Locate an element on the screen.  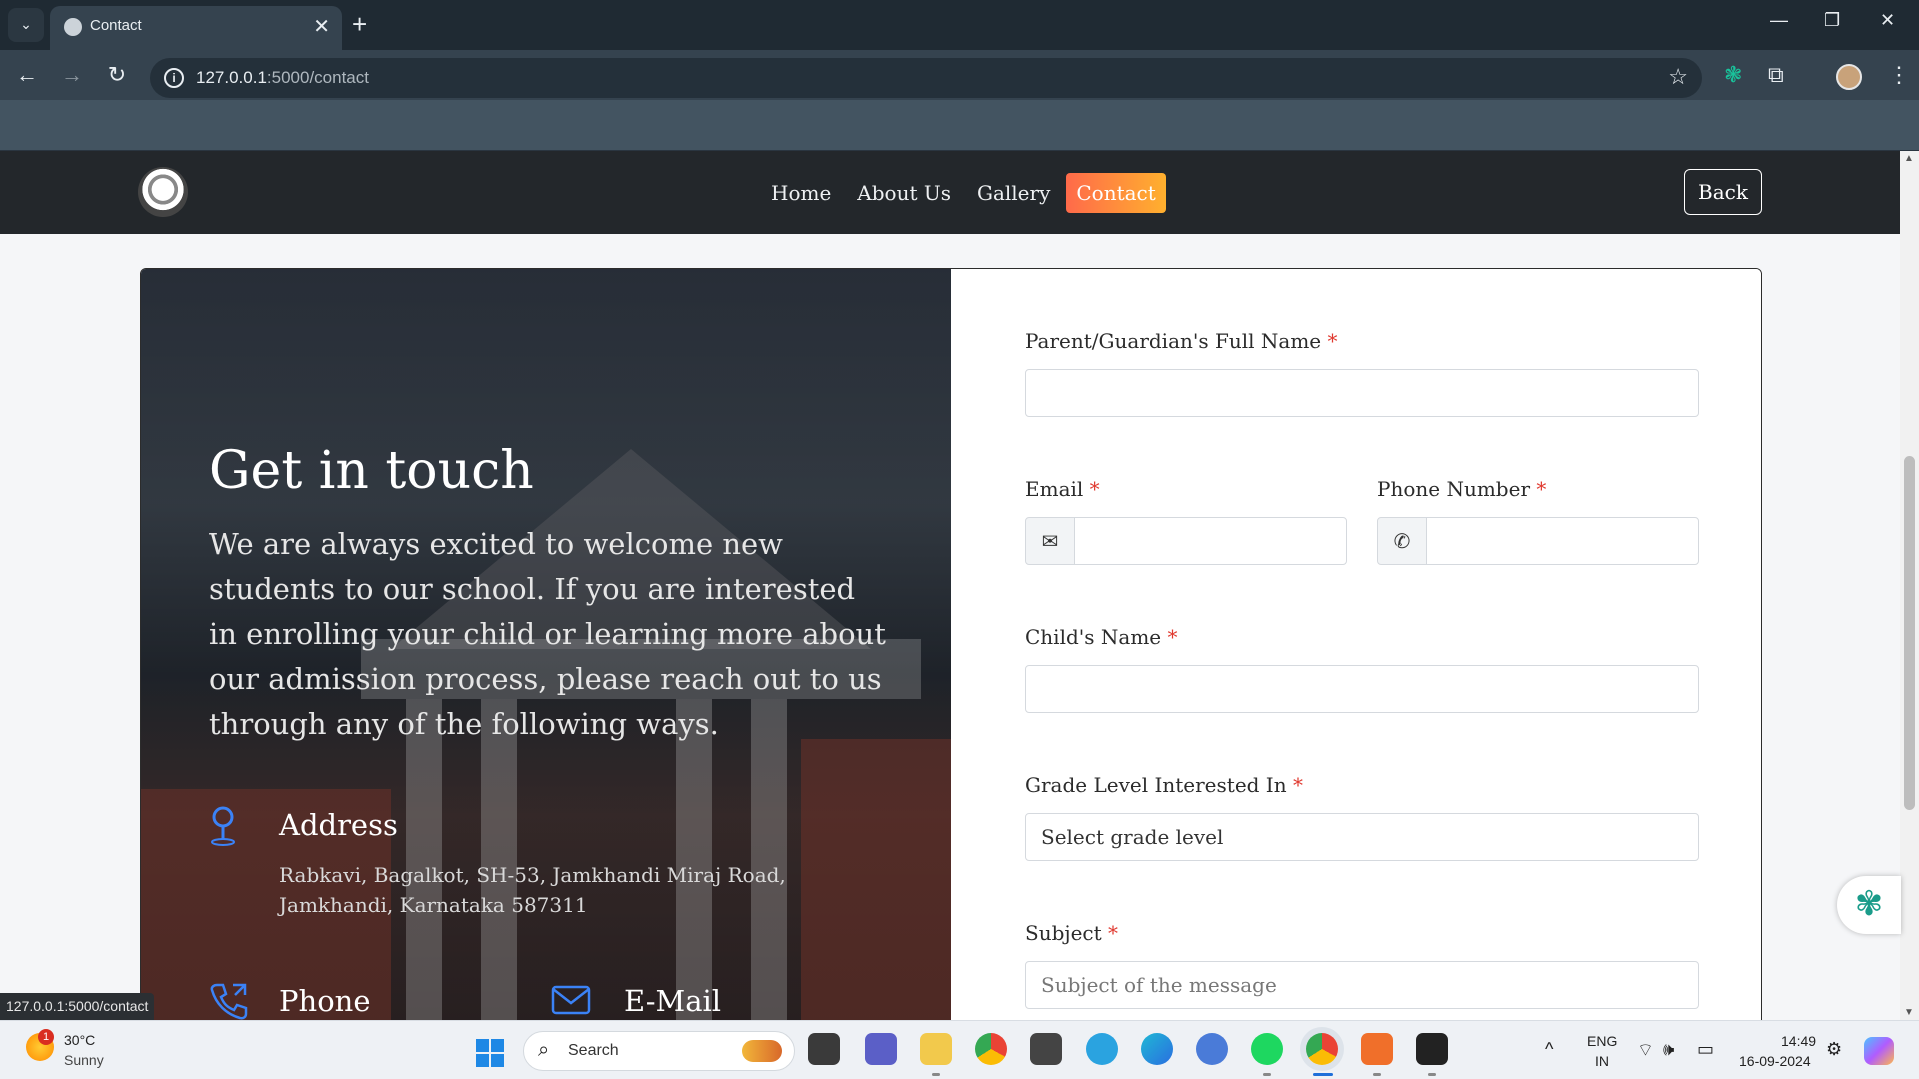
telegram-icon is located at coordinates (1102, 1049).